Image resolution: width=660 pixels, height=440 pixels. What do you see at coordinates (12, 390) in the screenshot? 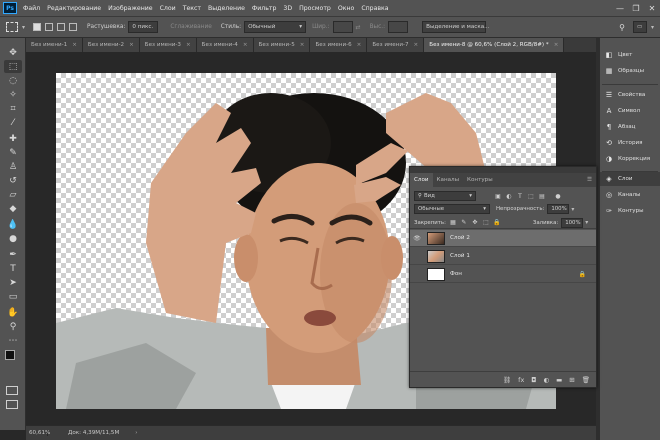
I see `quick-mask-icon` at bounding box center [12, 390].